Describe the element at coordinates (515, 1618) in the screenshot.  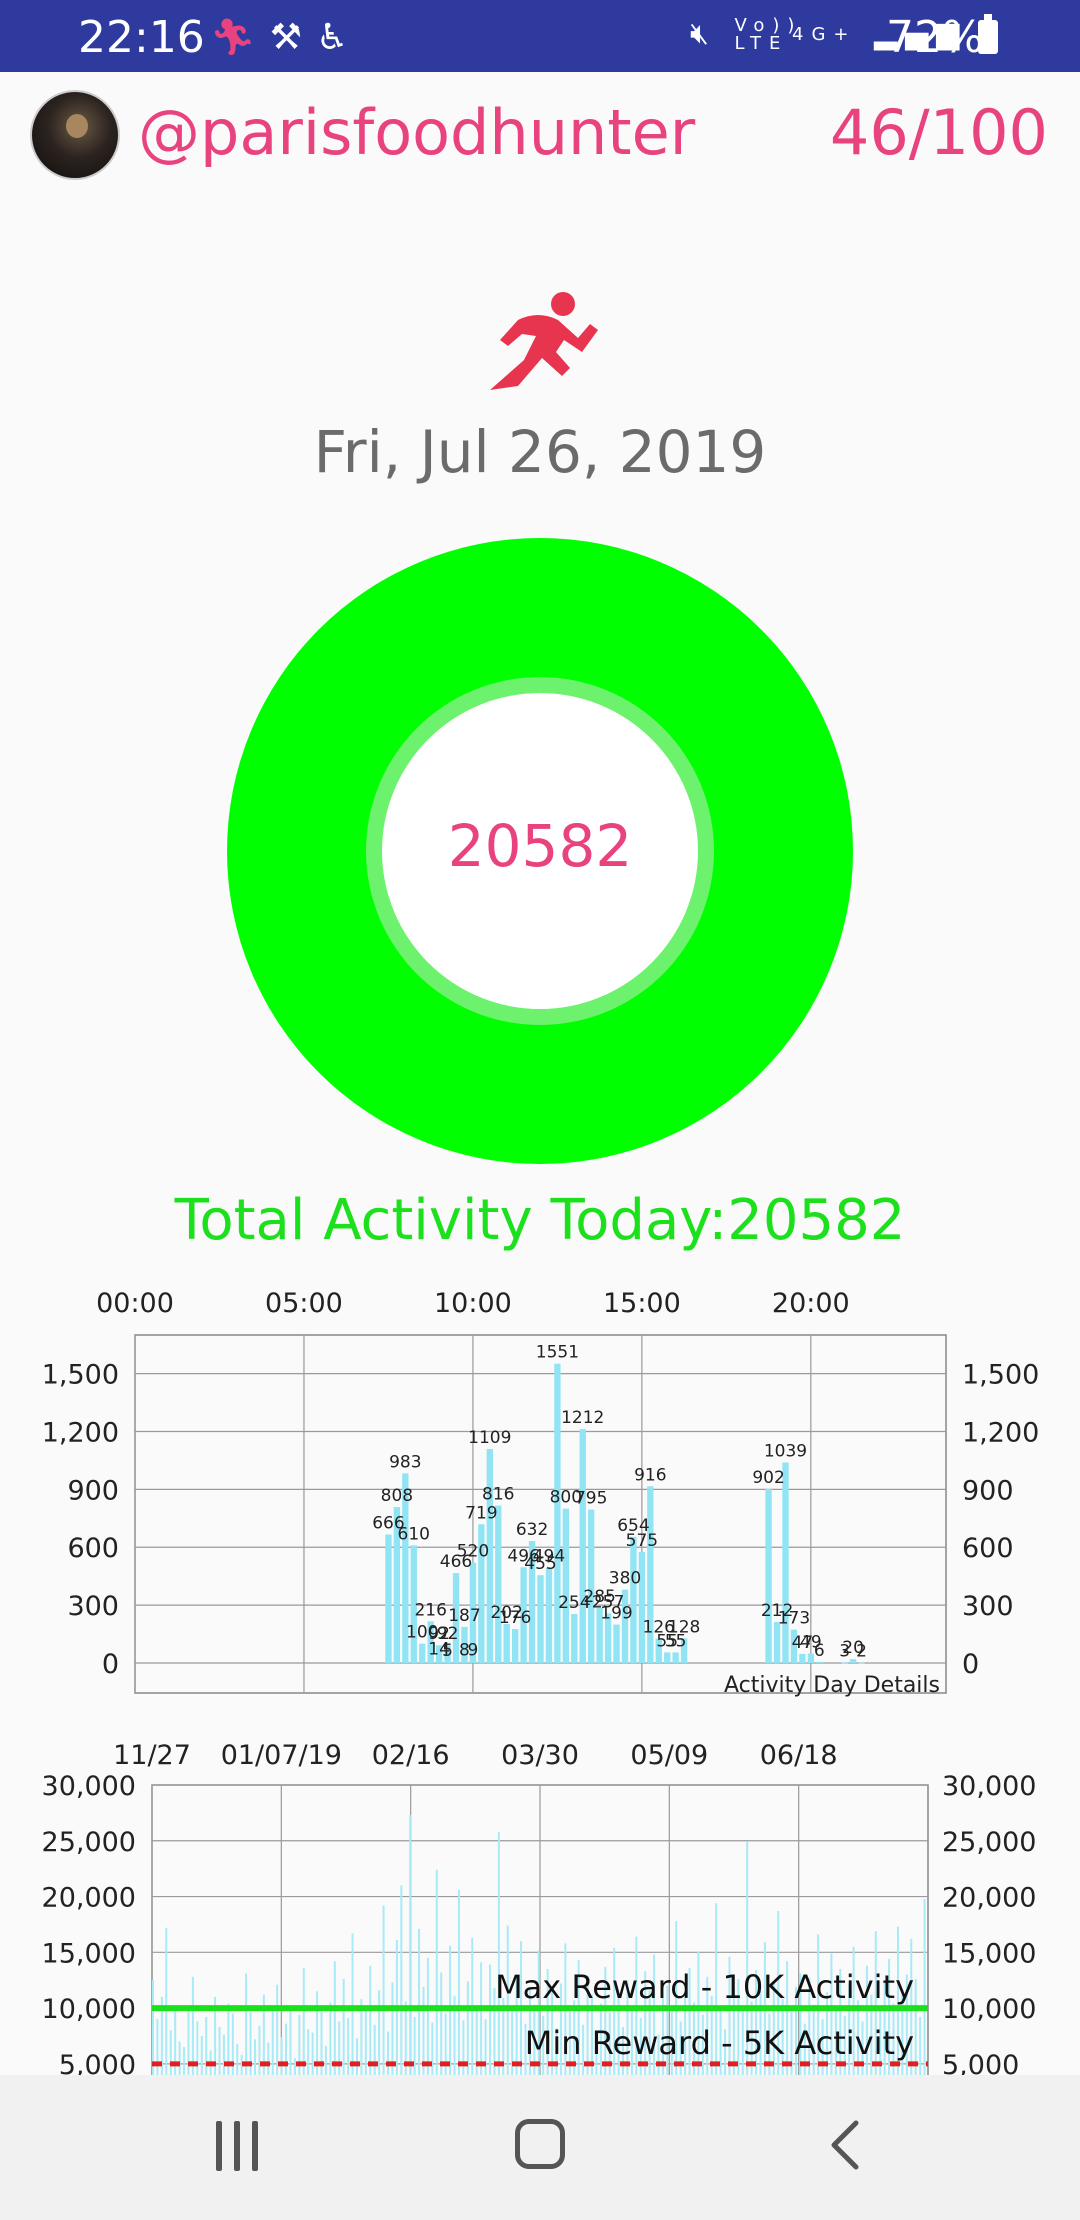
I see `bar-value-label: 176` at that location.